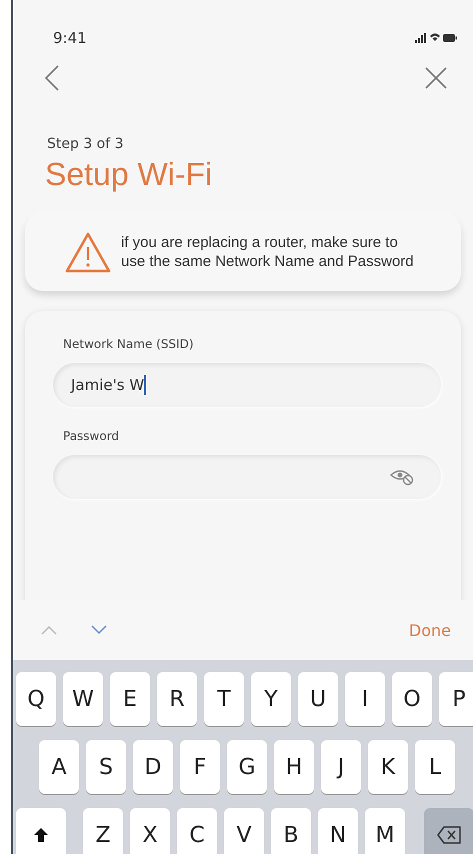  Describe the element at coordinates (294, 767) in the screenshot. I see `keyboard-key: H` at that location.